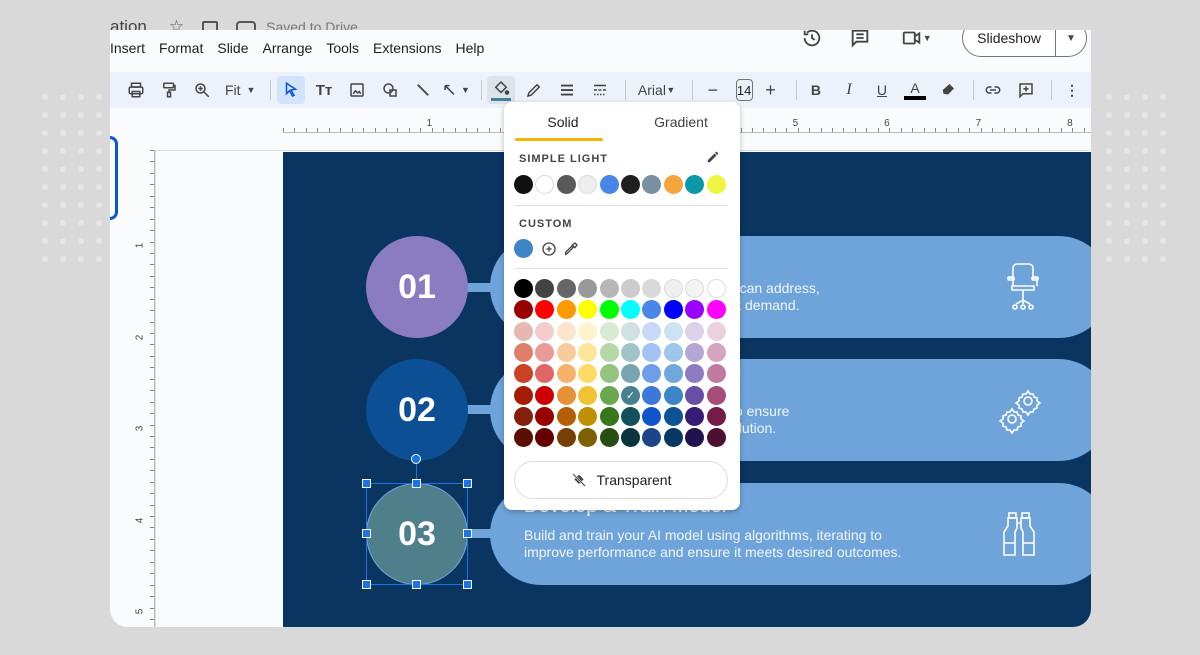 This screenshot has height=655, width=1200. I want to click on italic-button: I, so click(849, 90).